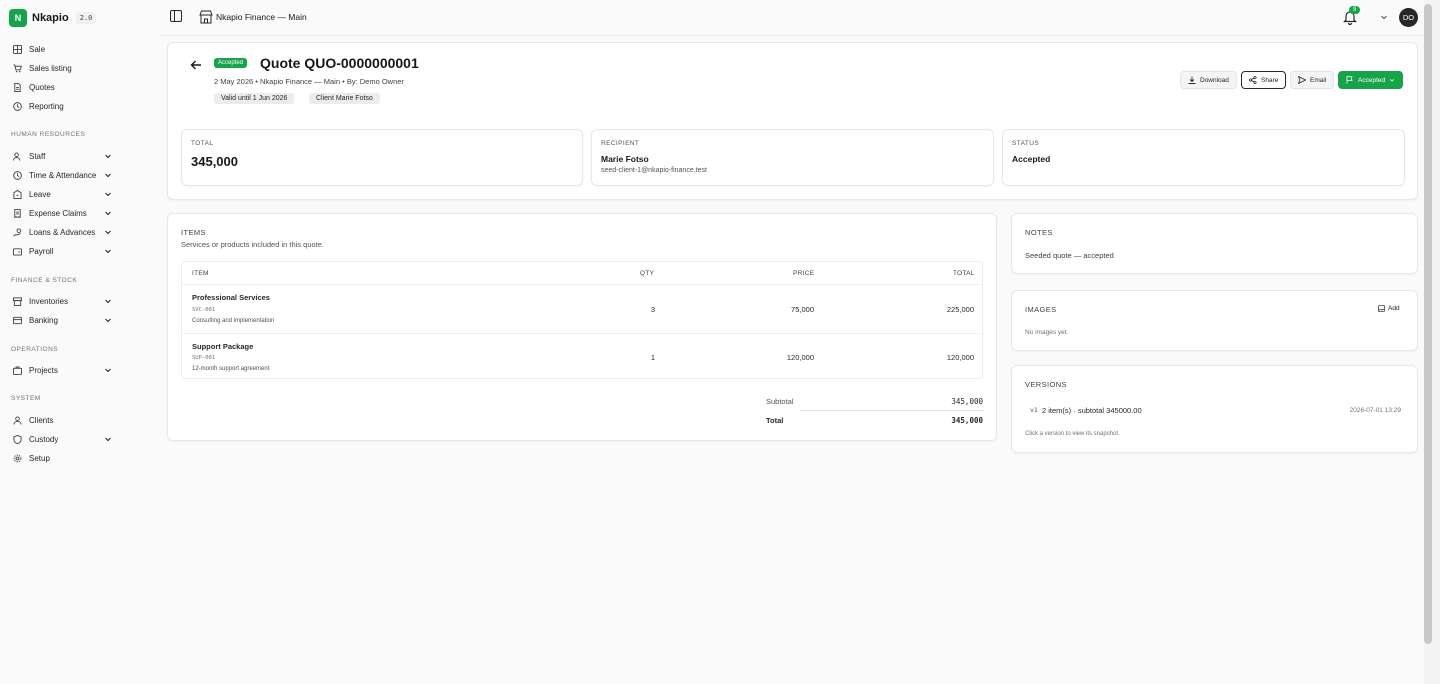 The height and width of the screenshot is (684, 1440). I want to click on receipt-icon, so click(17, 213).